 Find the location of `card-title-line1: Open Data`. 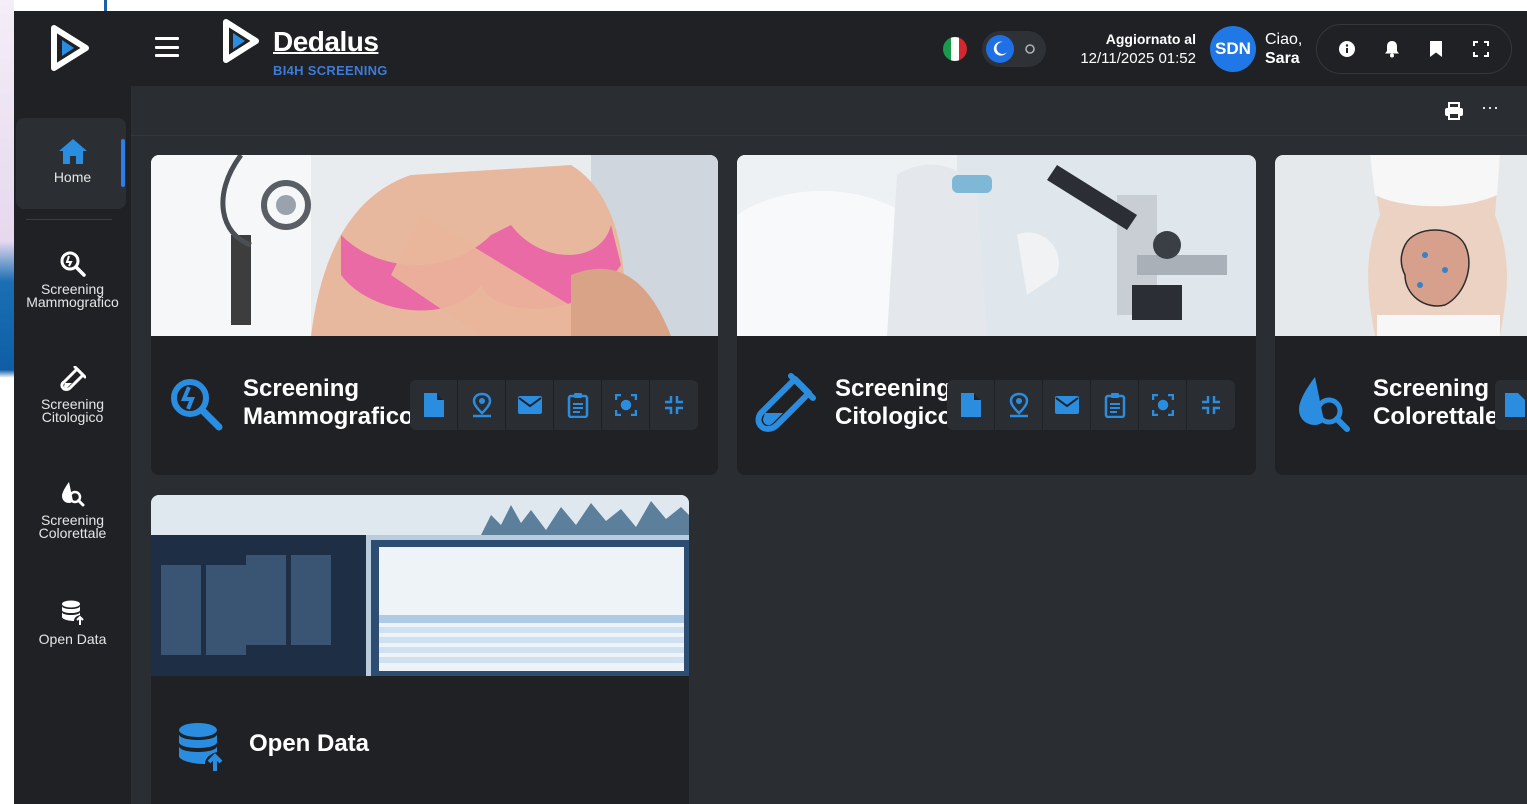

card-title-line1: Open Data is located at coordinates (309, 743).